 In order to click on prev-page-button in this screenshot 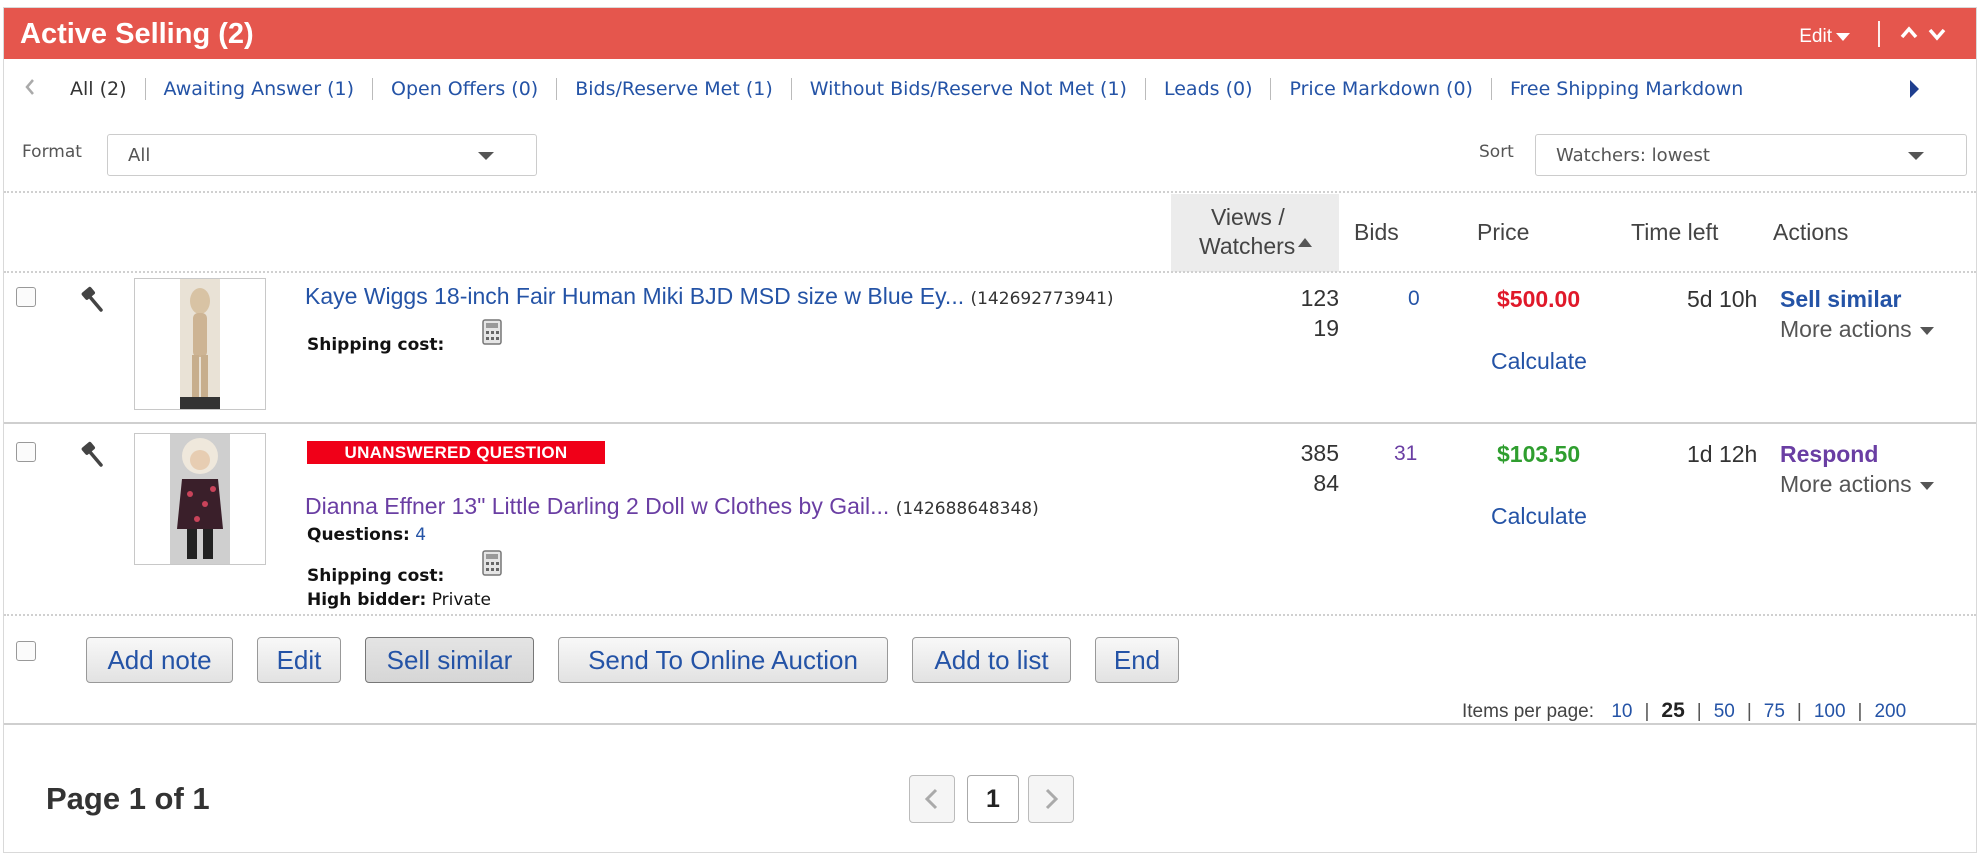, I will do `click(932, 799)`.